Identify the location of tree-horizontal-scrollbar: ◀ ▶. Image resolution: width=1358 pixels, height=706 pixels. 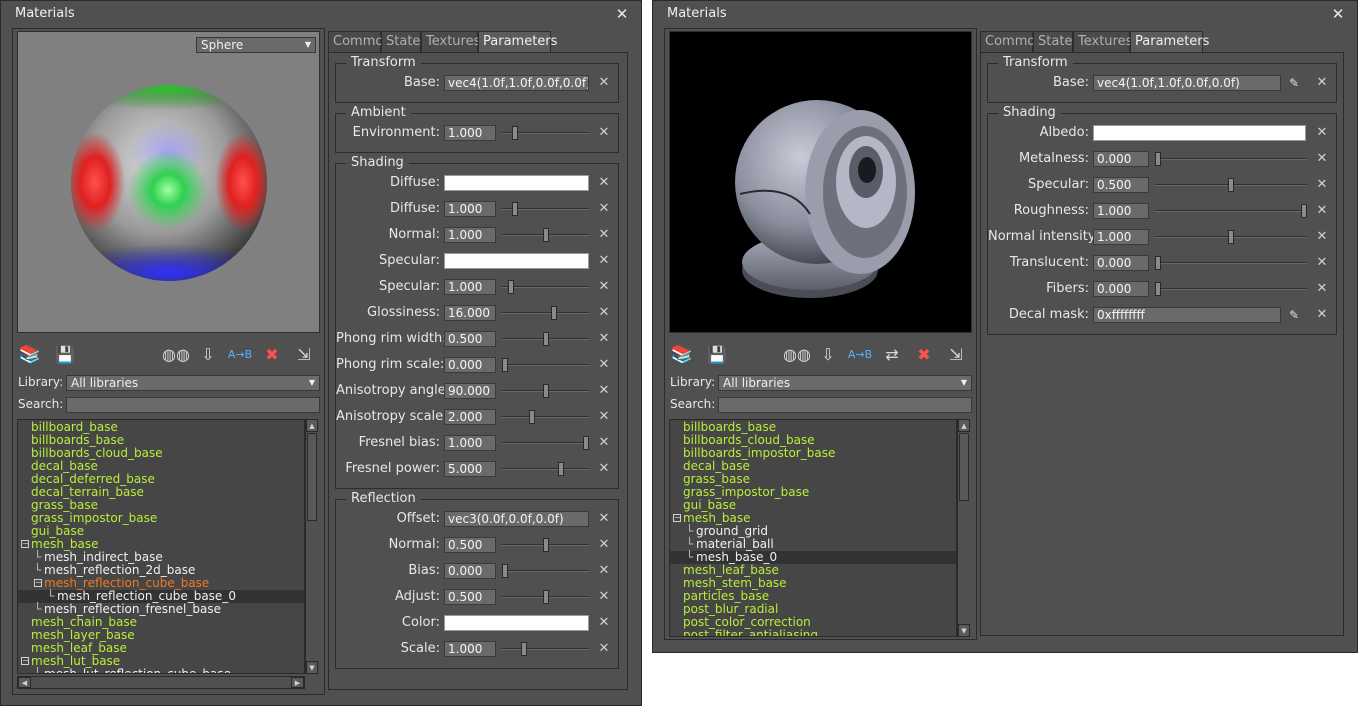
(161, 682).